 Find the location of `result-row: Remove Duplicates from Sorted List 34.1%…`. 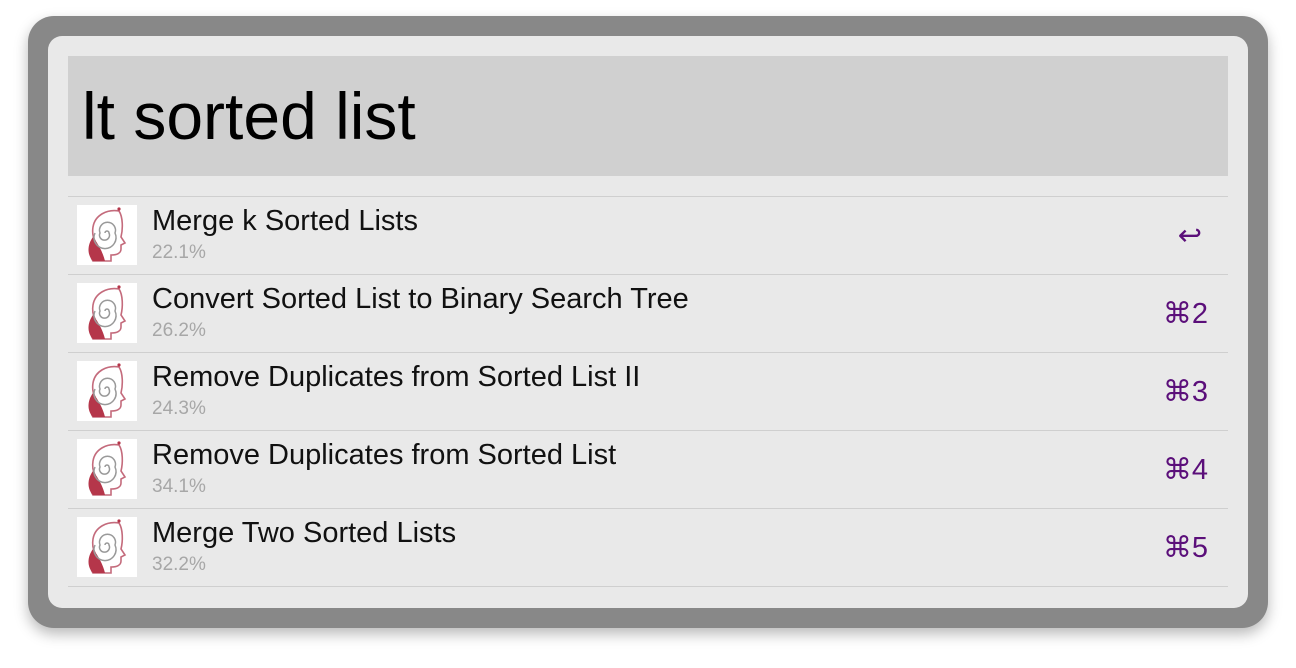

result-row: Remove Duplicates from Sorted List 34.1%… is located at coordinates (648, 470).